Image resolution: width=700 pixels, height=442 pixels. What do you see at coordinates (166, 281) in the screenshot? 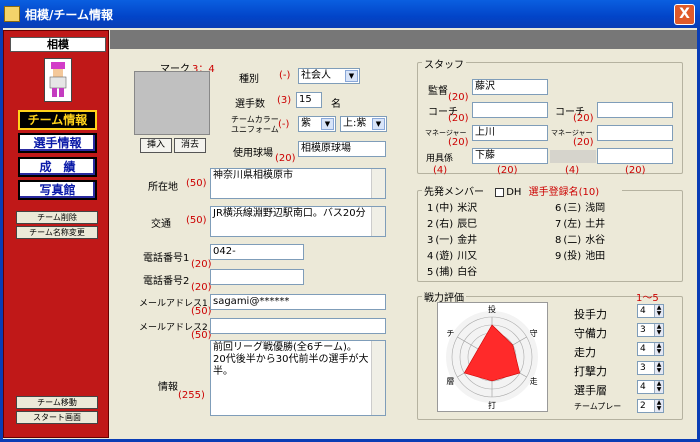
I see `phone2-label: 電話番号2` at bounding box center [166, 281].